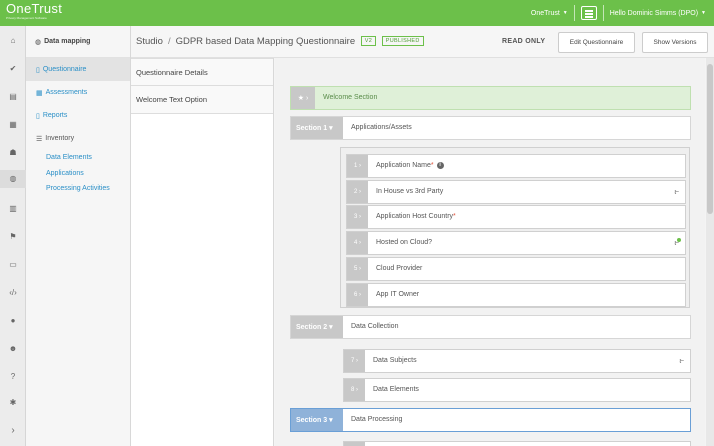 Image resolution: width=714 pixels, height=446 pixels. Describe the element at coordinates (265, 41) in the screenshot. I see `page-title: GDPR based Data Mapping Questionnaire` at that location.